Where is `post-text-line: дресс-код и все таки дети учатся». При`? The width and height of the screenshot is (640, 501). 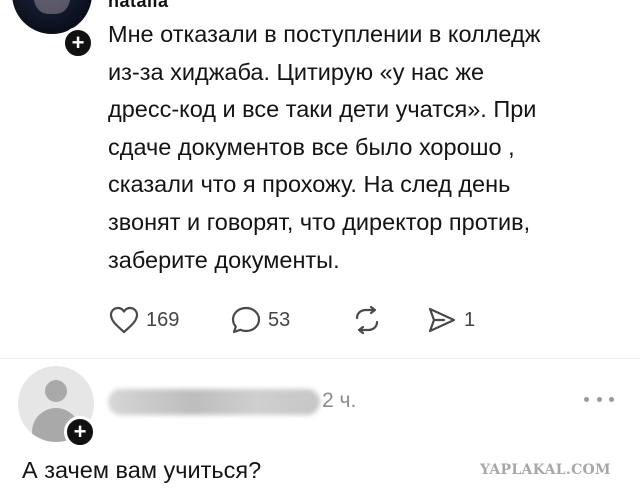 post-text-line: дресс-код и все таки дети учатся». При is located at coordinates (322, 109).